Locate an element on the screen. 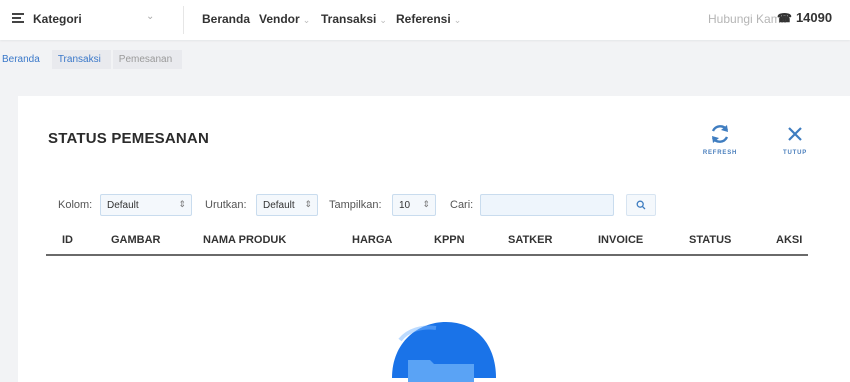 Image resolution: width=850 pixels, height=382 pixels. phone-number: ☎ 14090 is located at coordinates (804, 17).